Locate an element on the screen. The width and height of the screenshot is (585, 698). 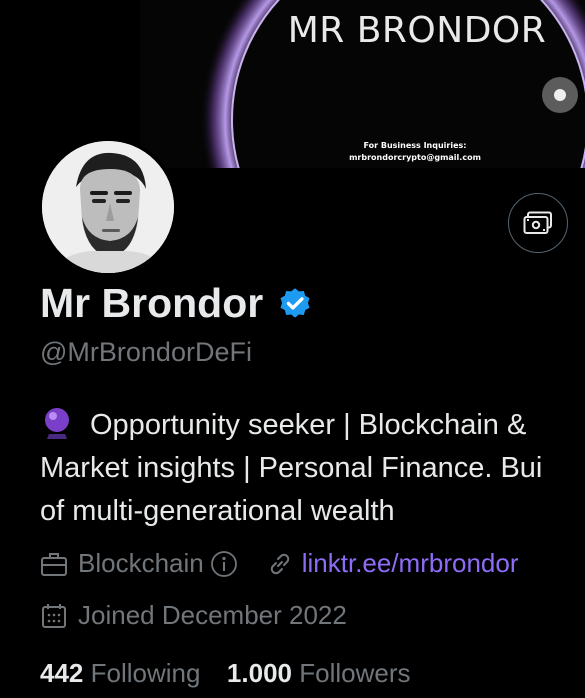
bio-text-1: Opportunity seeker | Blockchain & is located at coordinates (308, 425).